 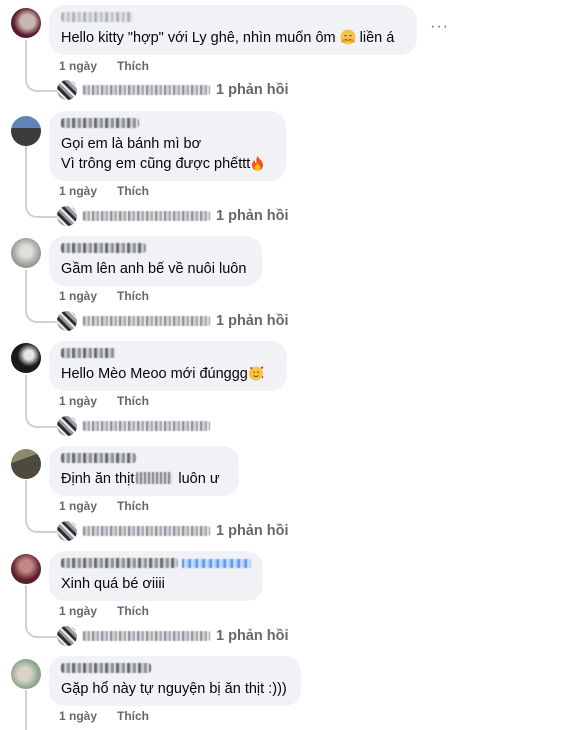 I want to click on comment-text: Định ăn thịt luôn ư, so click(x=140, y=479).